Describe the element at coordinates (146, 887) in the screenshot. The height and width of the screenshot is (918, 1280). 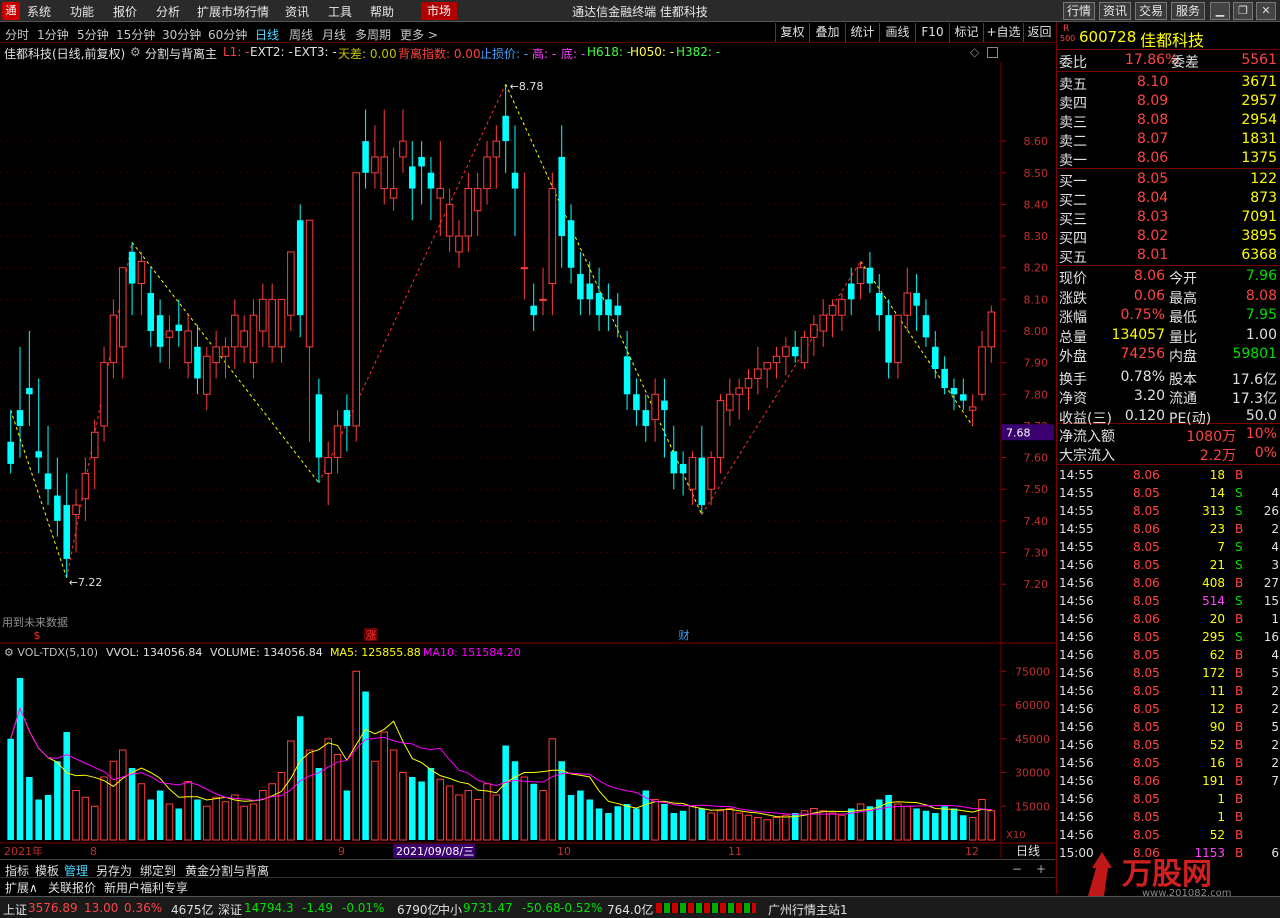
I see `new-user-benefit-button: 新用户福利专享` at that location.